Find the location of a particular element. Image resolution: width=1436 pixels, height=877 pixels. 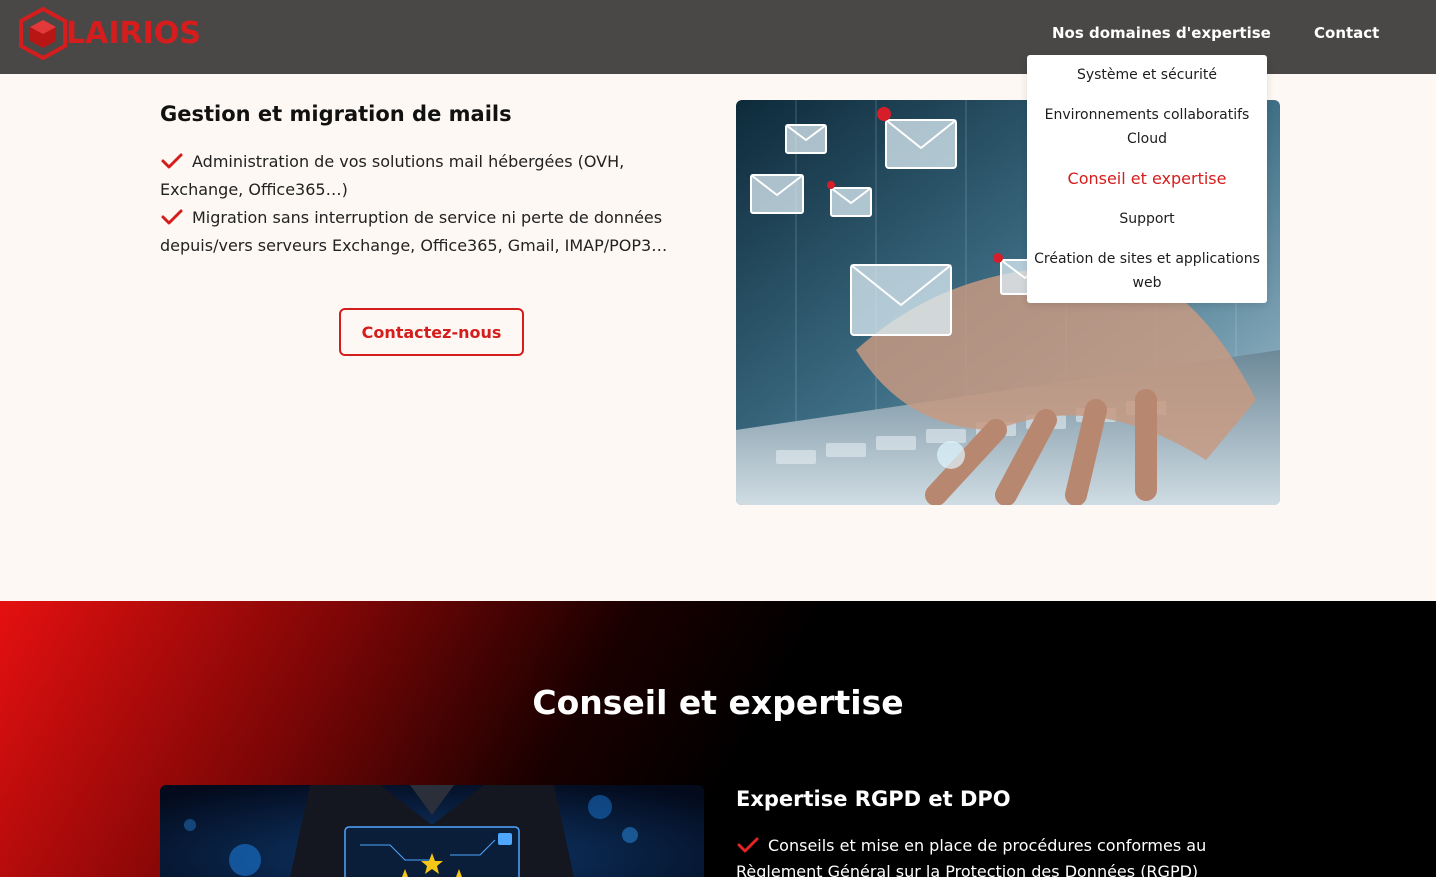

conseil-section-title: Conseil et expertise is located at coordinates (718, 702).